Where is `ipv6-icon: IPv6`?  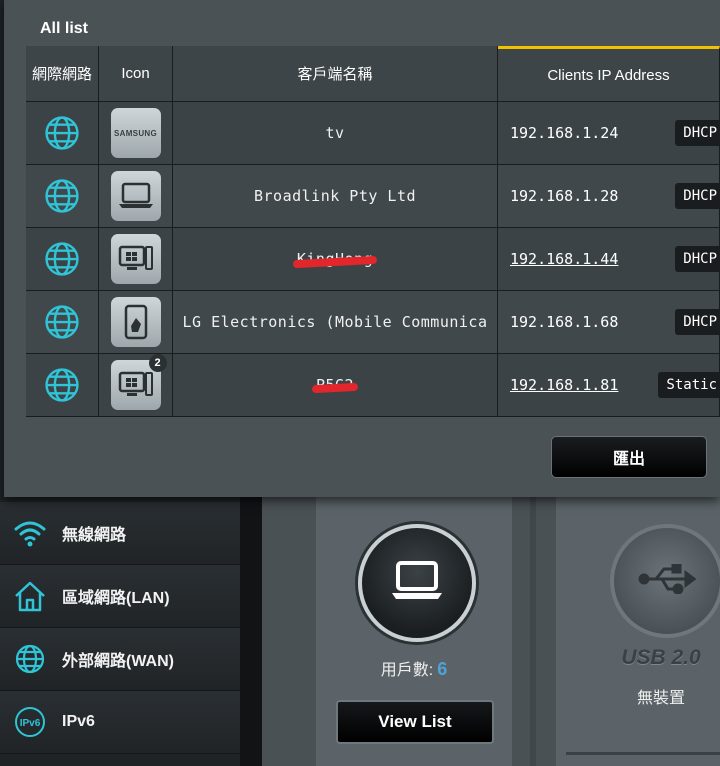 ipv6-icon: IPv6 is located at coordinates (30, 722).